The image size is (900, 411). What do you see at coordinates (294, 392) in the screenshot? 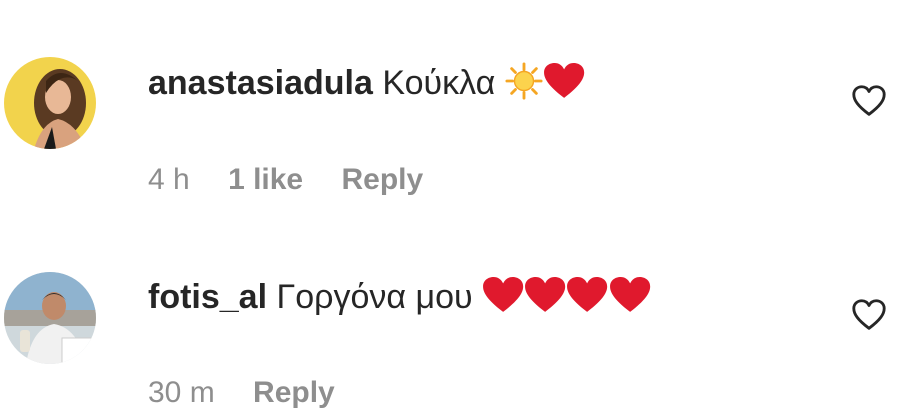
I see `reply-button: Reply` at bounding box center [294, 392].